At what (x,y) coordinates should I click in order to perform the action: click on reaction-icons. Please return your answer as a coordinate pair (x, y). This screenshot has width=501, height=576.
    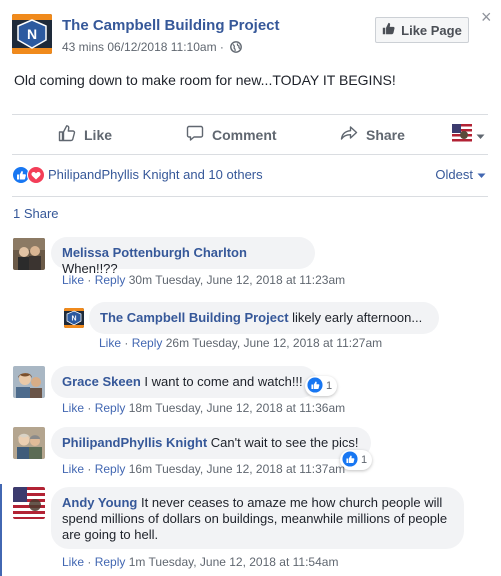
    Looking at the image, I should click on (29, 175).